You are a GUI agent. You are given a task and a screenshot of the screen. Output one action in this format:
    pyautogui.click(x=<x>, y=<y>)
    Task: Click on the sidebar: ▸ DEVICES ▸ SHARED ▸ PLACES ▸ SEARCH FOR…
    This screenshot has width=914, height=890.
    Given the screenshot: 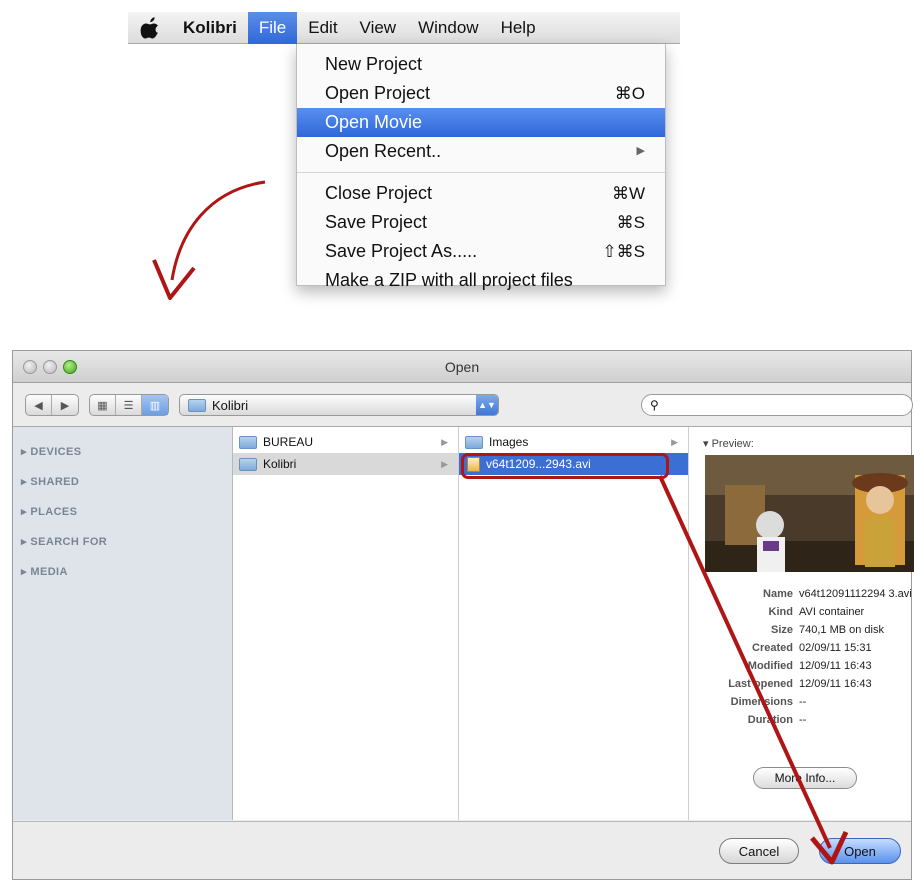 What is the action you would take?
    pyautogui.click(x=123, y=623)
    